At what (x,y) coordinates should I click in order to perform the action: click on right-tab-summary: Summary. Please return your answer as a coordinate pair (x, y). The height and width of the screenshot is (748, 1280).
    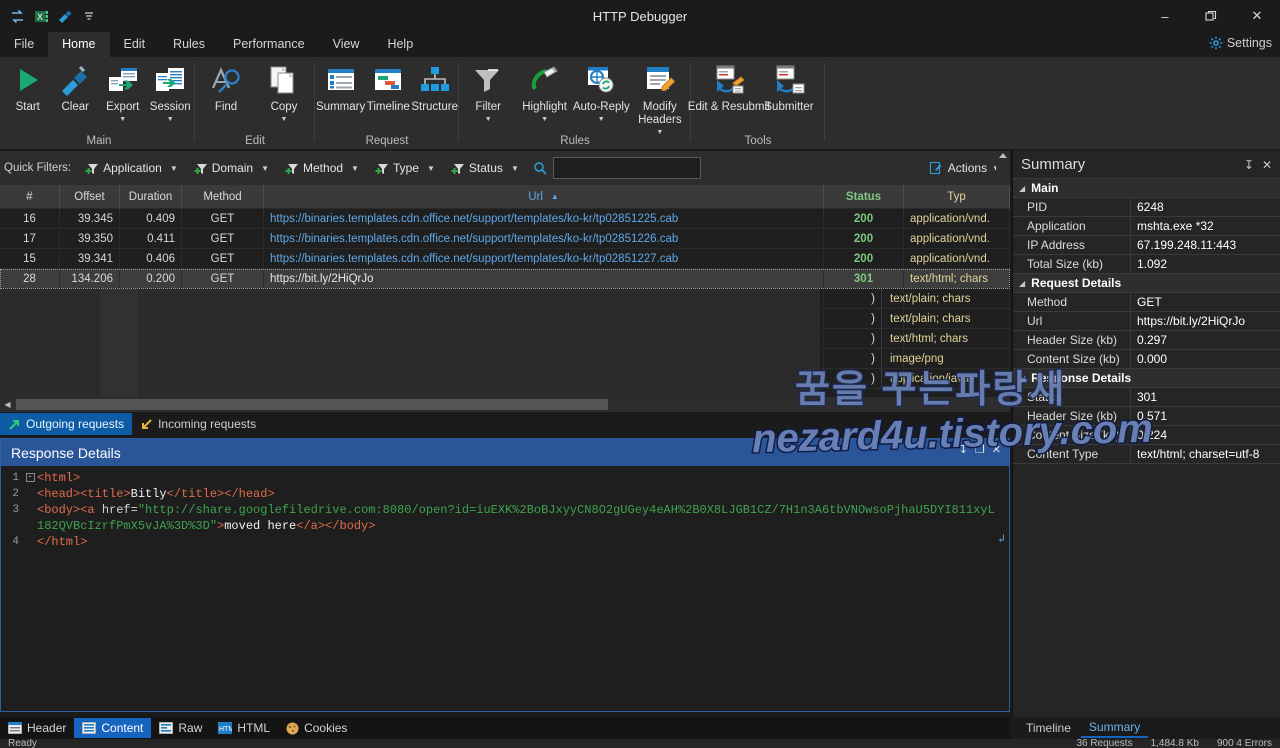
    Looking at the image, I should click on (1114, 728).